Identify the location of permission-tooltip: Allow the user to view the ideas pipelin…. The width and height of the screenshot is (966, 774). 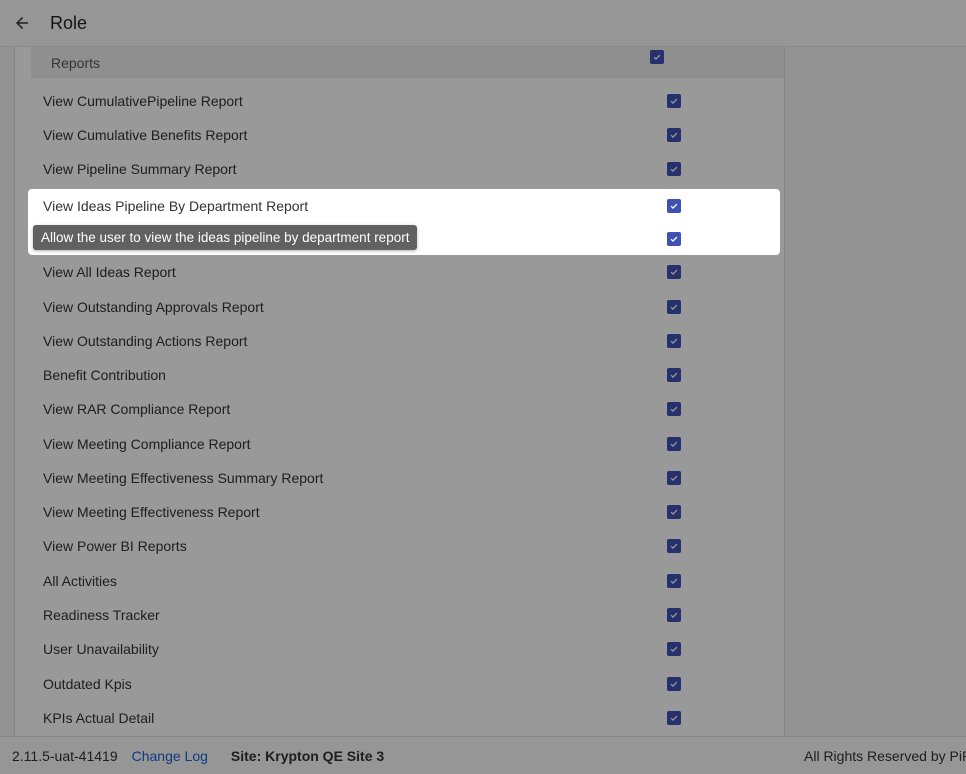
(225, 237).